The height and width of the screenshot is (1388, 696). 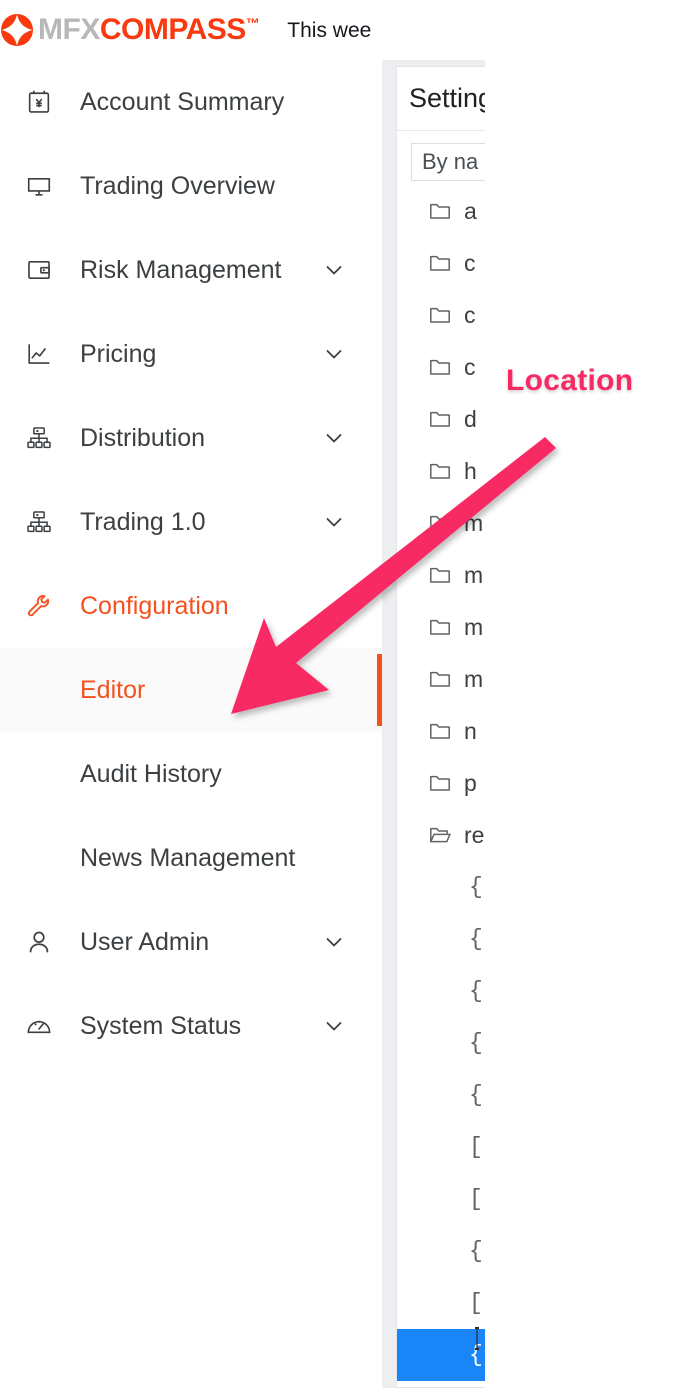 I want to click on sidebar-item-configuration: Configuration, so click(x=191, y=606).